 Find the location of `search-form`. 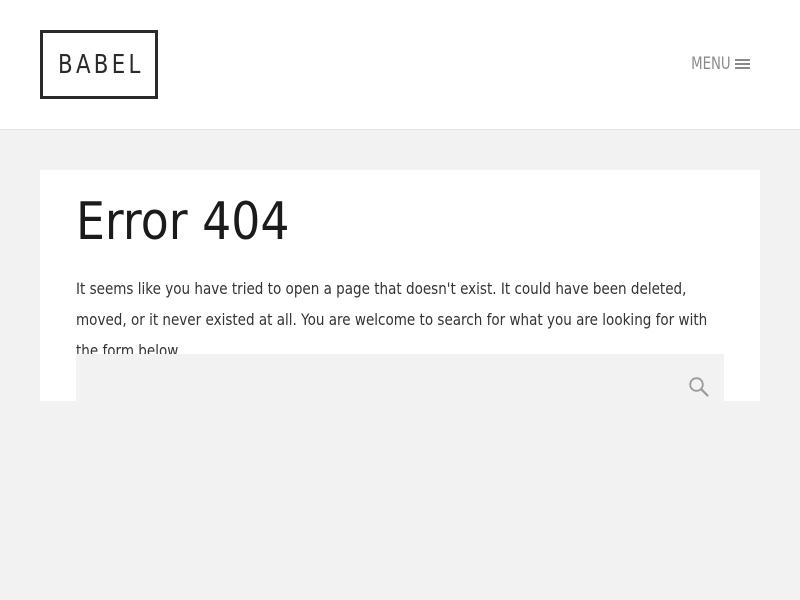

search-form is located at coordinates (400, 377).